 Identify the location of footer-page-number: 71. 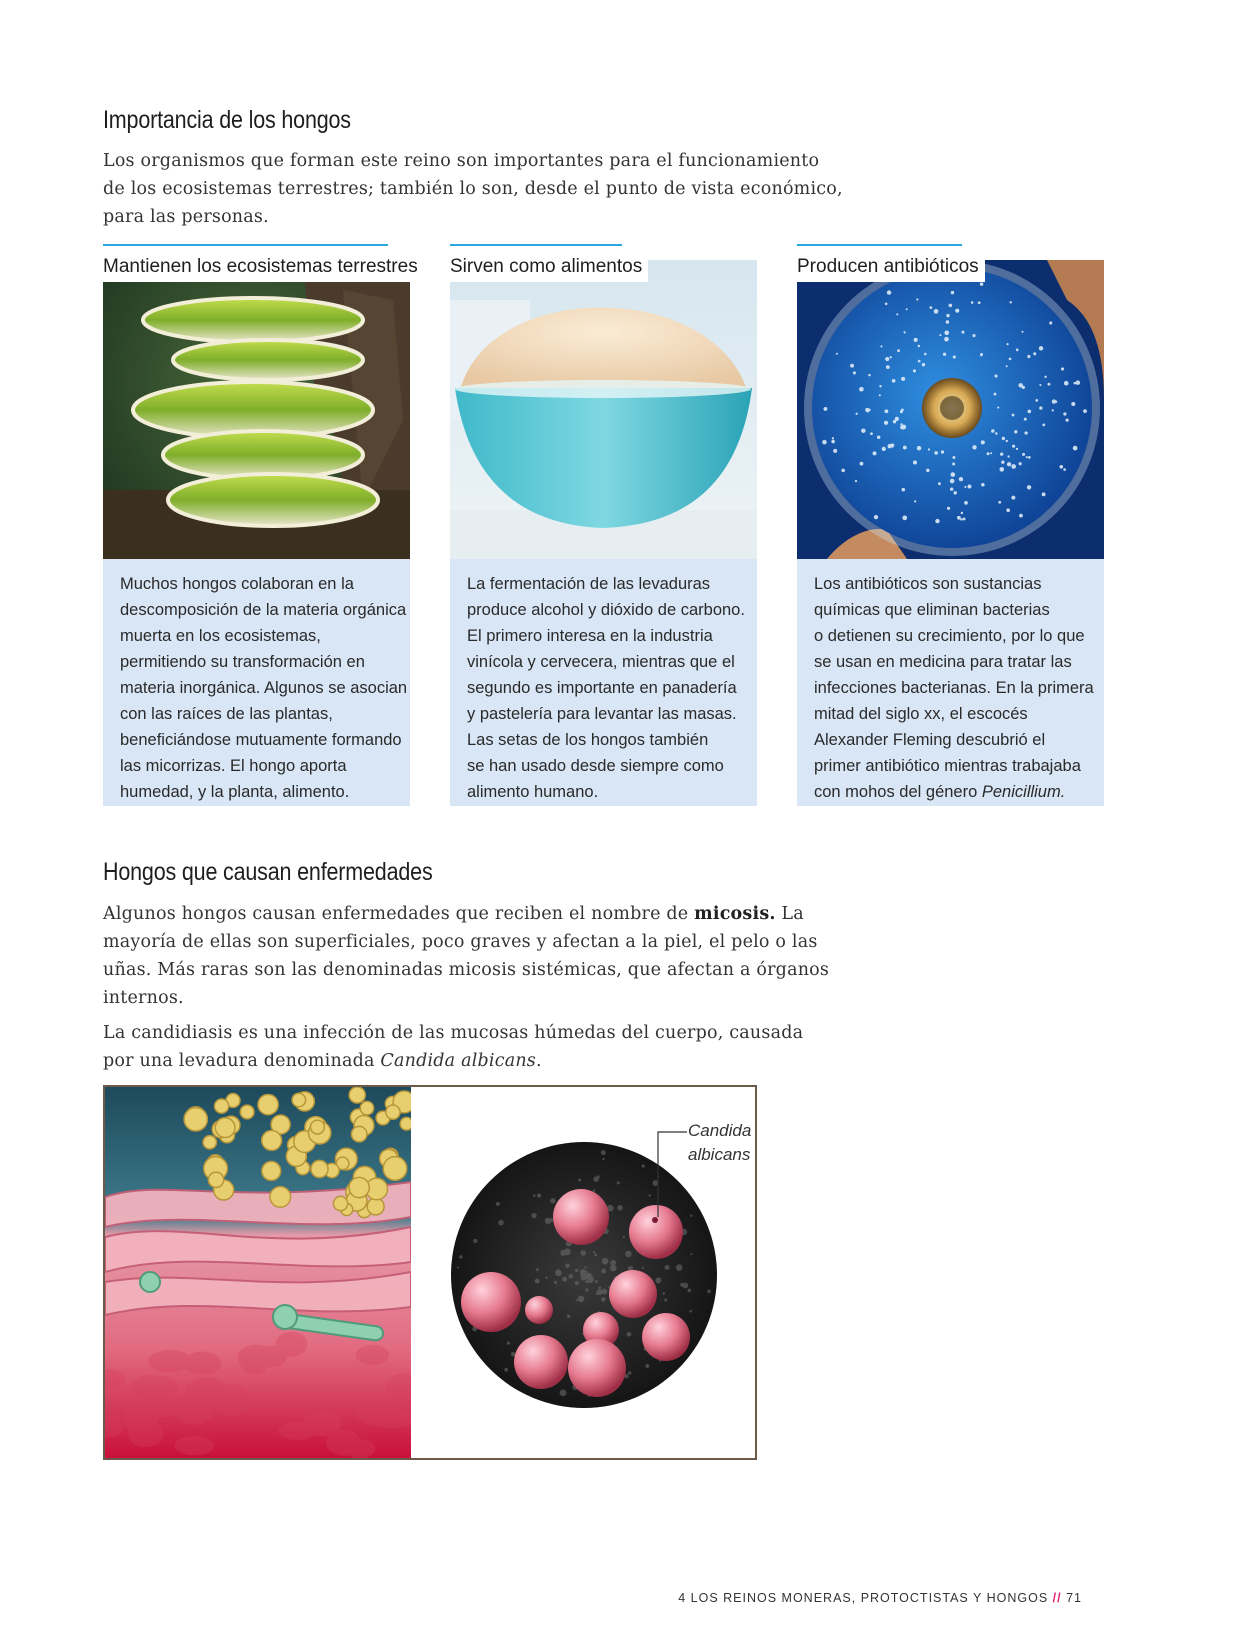
(1074, 1598).